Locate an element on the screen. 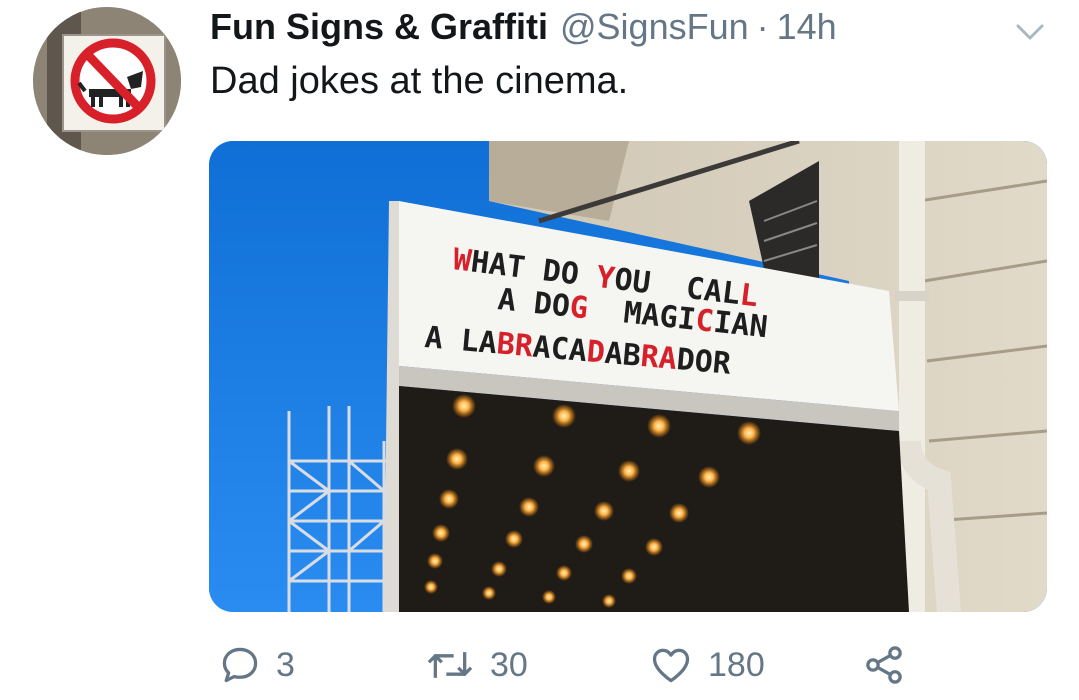  like-count: 180 is located at coordinates (736, 664).